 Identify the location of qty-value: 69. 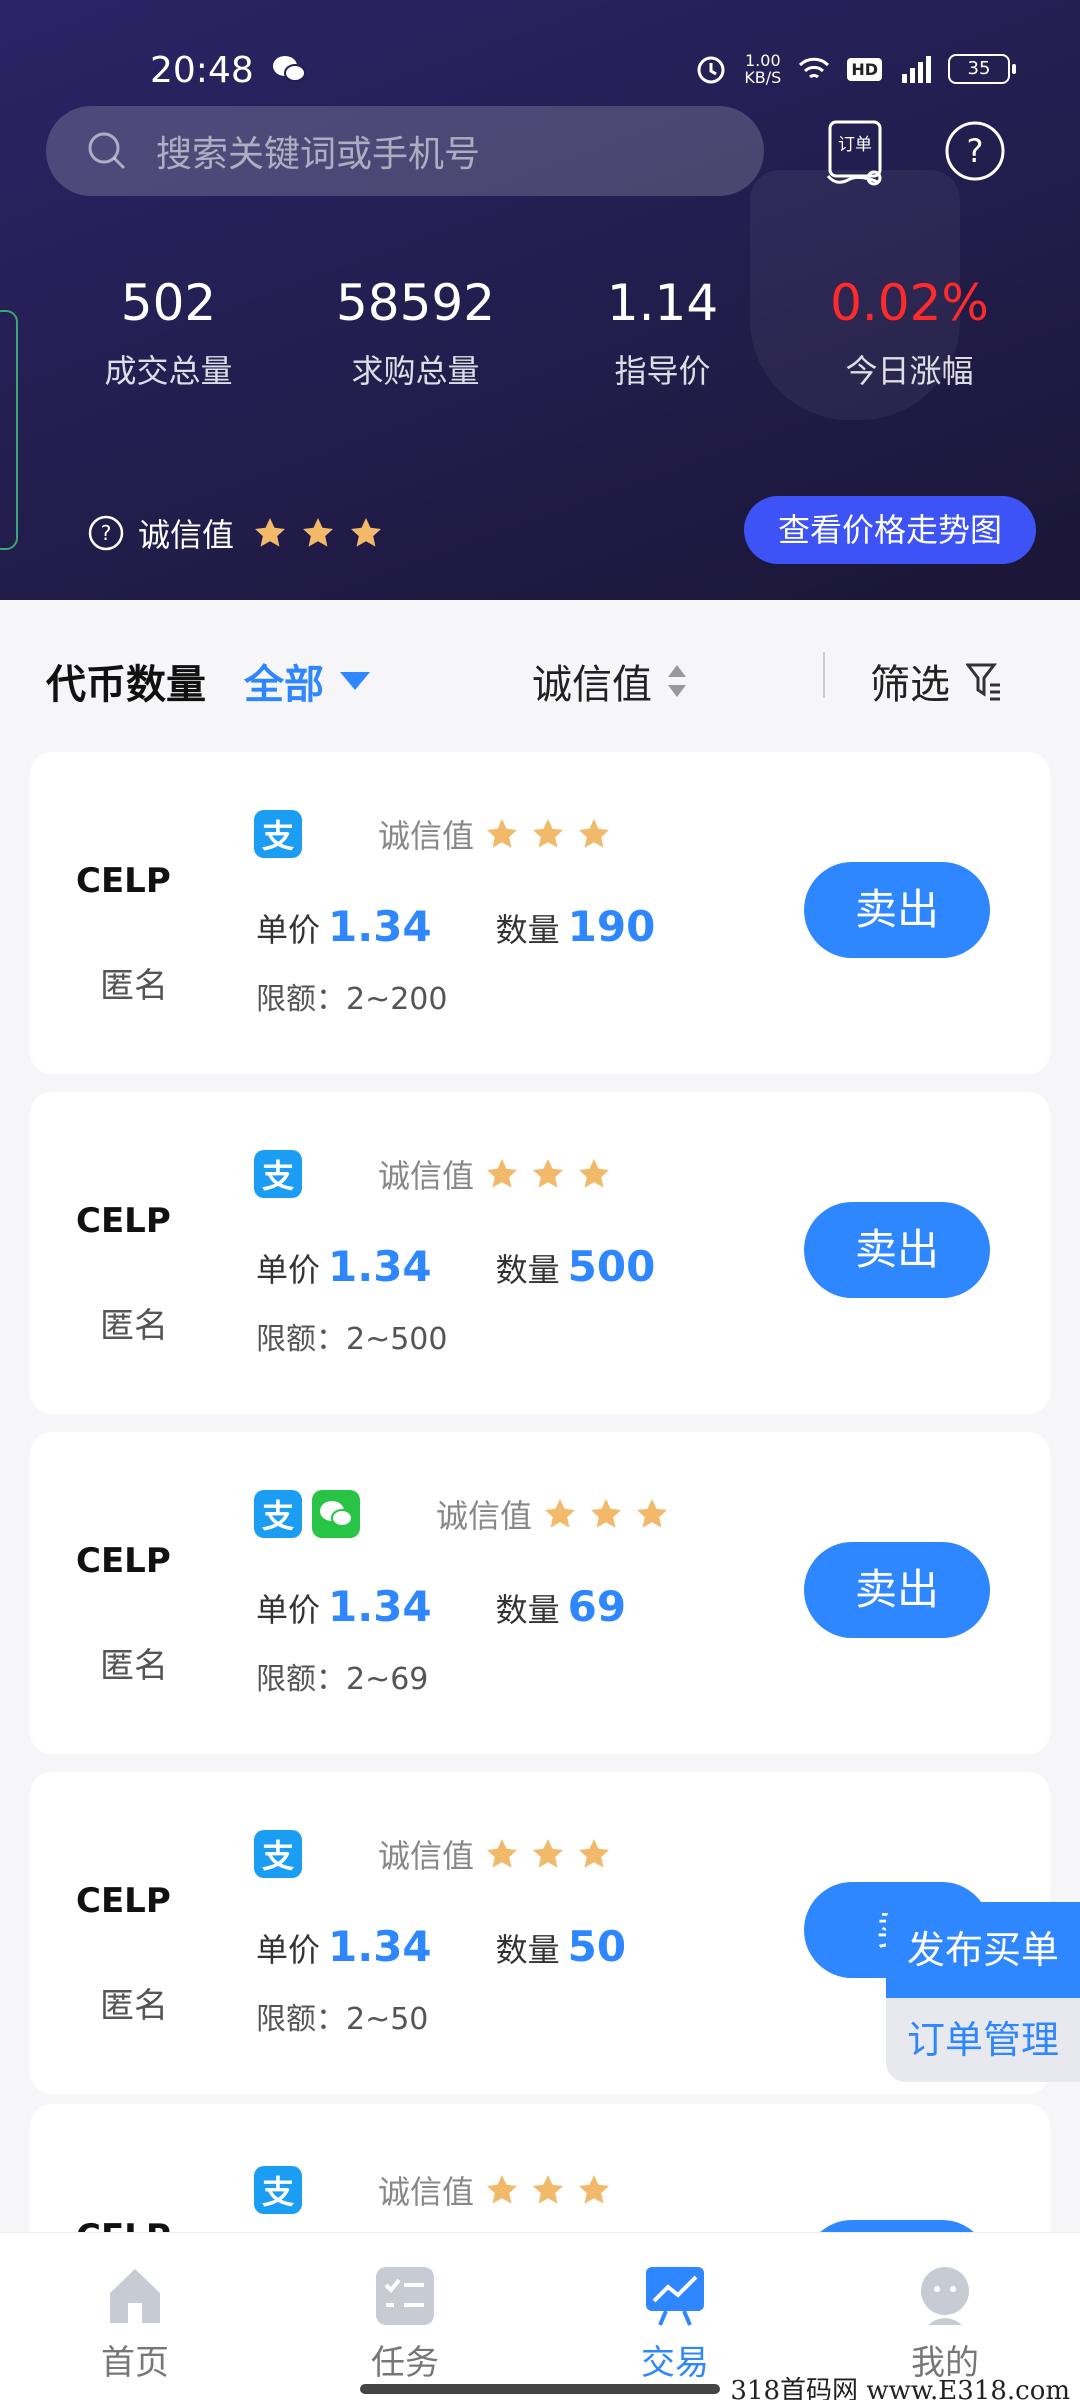
(597, 1606).